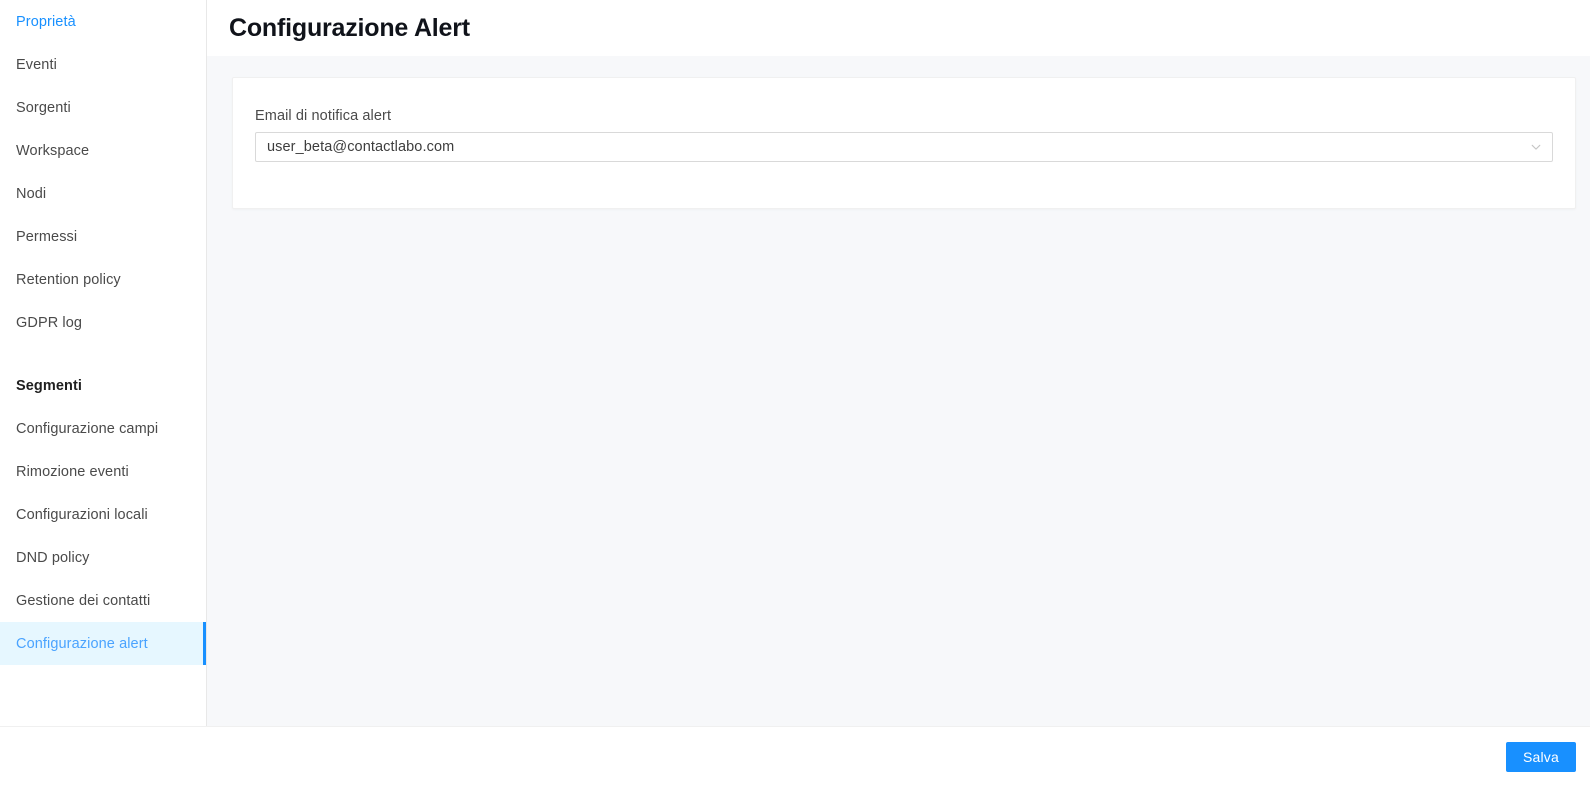 Image resolution: width=1590 pixels, height=787 pixels. What do you see at coordinates (82, 514) in the screenshot?
I see `sidebar-item-label: Configurazioni locali` at bounding box center [82, 514].